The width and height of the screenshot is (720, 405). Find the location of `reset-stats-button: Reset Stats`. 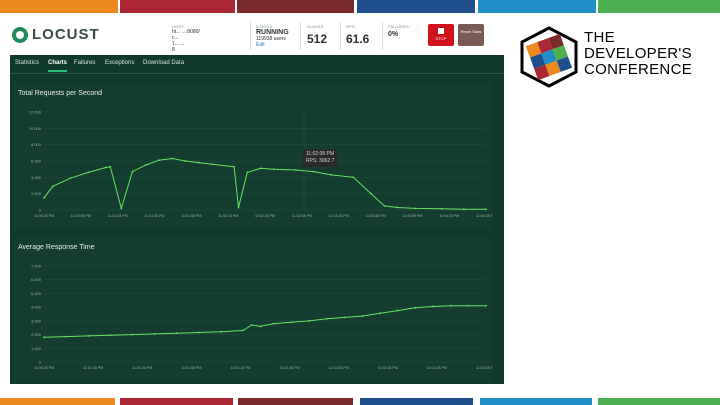

reset-stats-button: Reset Stats is located at coordinates (471, 35).